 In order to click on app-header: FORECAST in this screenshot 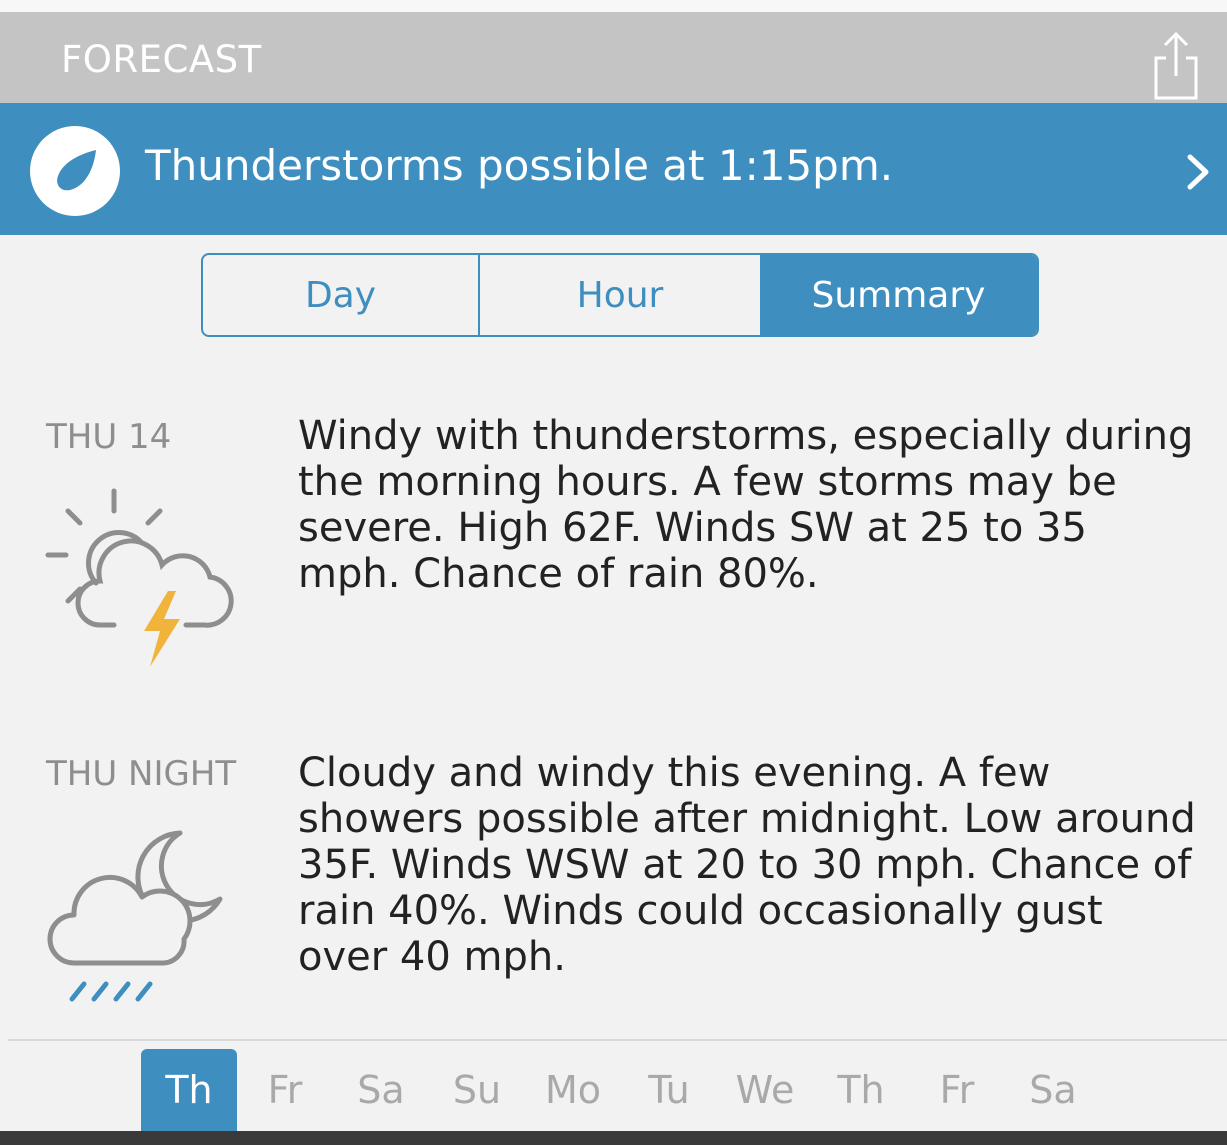, I will do `click(613, 57)`.